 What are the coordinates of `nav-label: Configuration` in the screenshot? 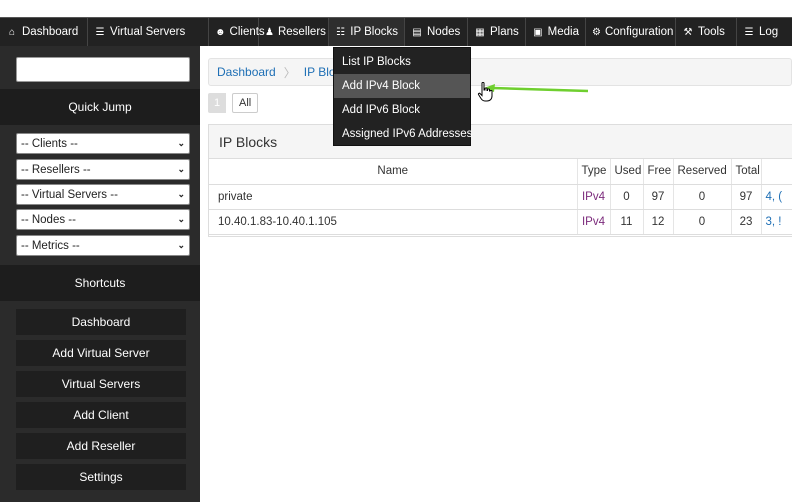 It's located at (639, 32).